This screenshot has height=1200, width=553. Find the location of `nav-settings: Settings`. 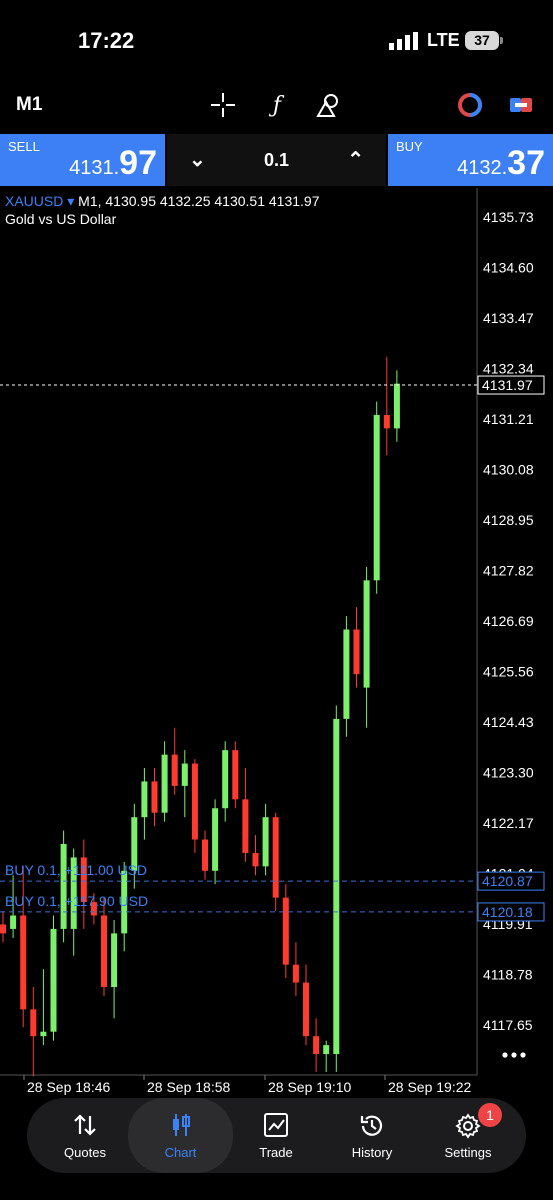

nav-settings: Settings is located at coordinates (468, 1135).